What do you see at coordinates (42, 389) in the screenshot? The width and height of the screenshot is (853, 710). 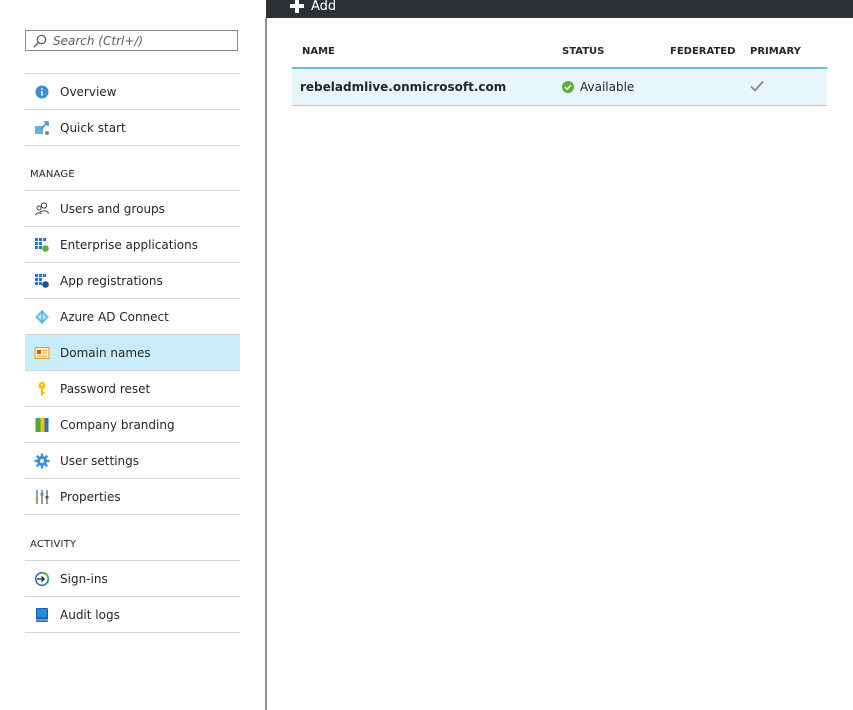 I see `key-icon` at bounding box center [42, 389].